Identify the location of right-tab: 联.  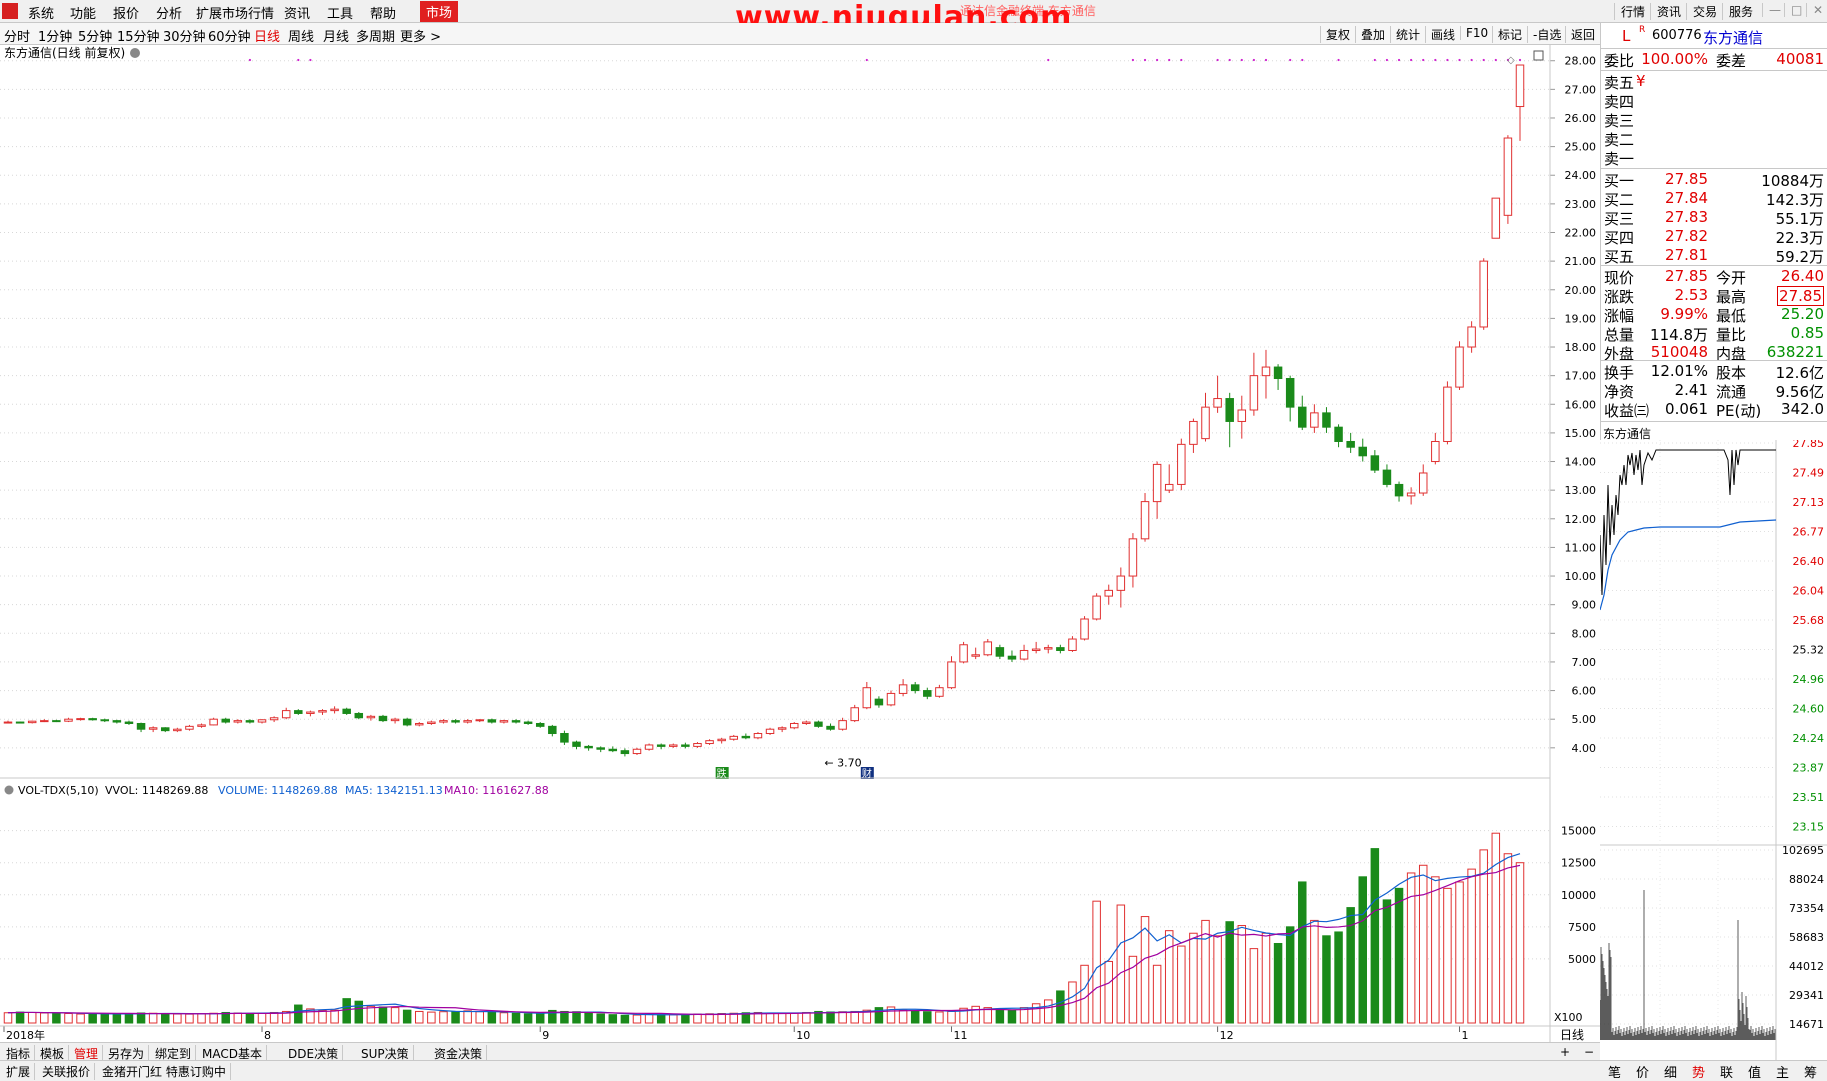
(1726, 1071).